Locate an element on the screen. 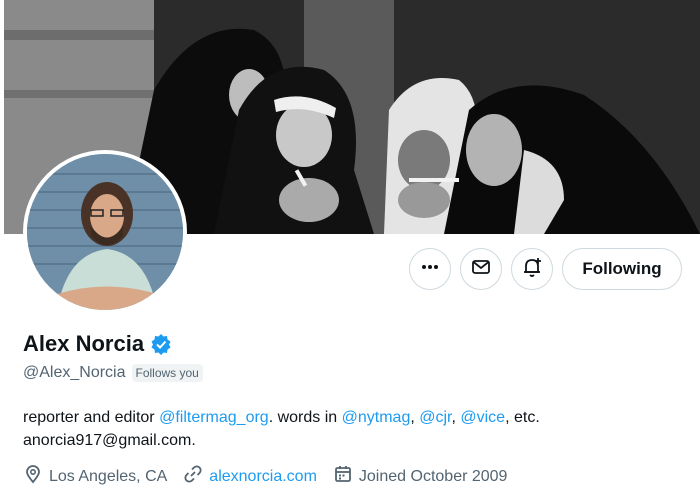 The image size is (700, 498). more-button is located at coordinates (430, 269).